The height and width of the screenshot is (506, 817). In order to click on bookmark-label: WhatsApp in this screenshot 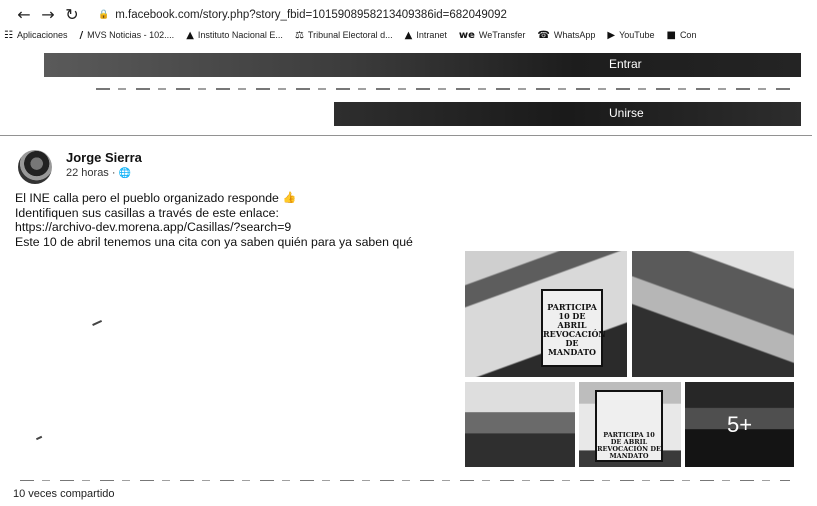, I will do `click(574, 35)`.